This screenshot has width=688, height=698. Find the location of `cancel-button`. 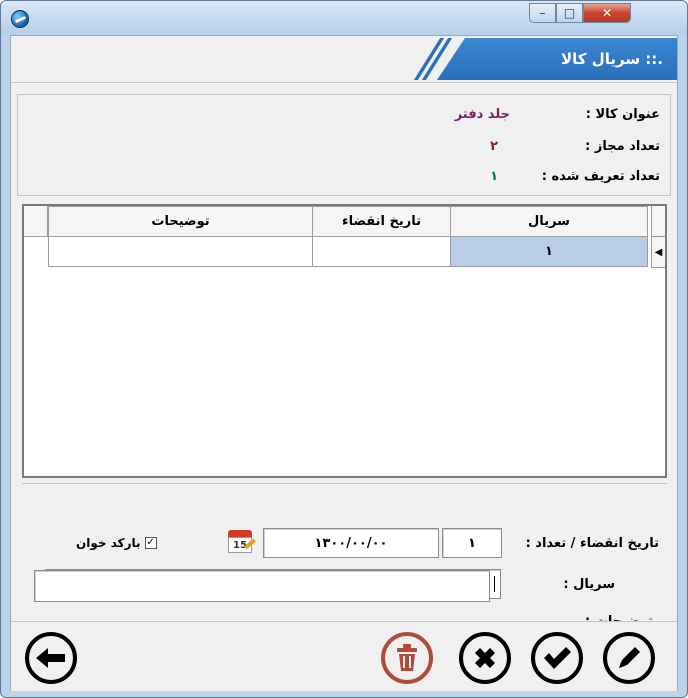

cancel-button is located at coordinates (485, 658).